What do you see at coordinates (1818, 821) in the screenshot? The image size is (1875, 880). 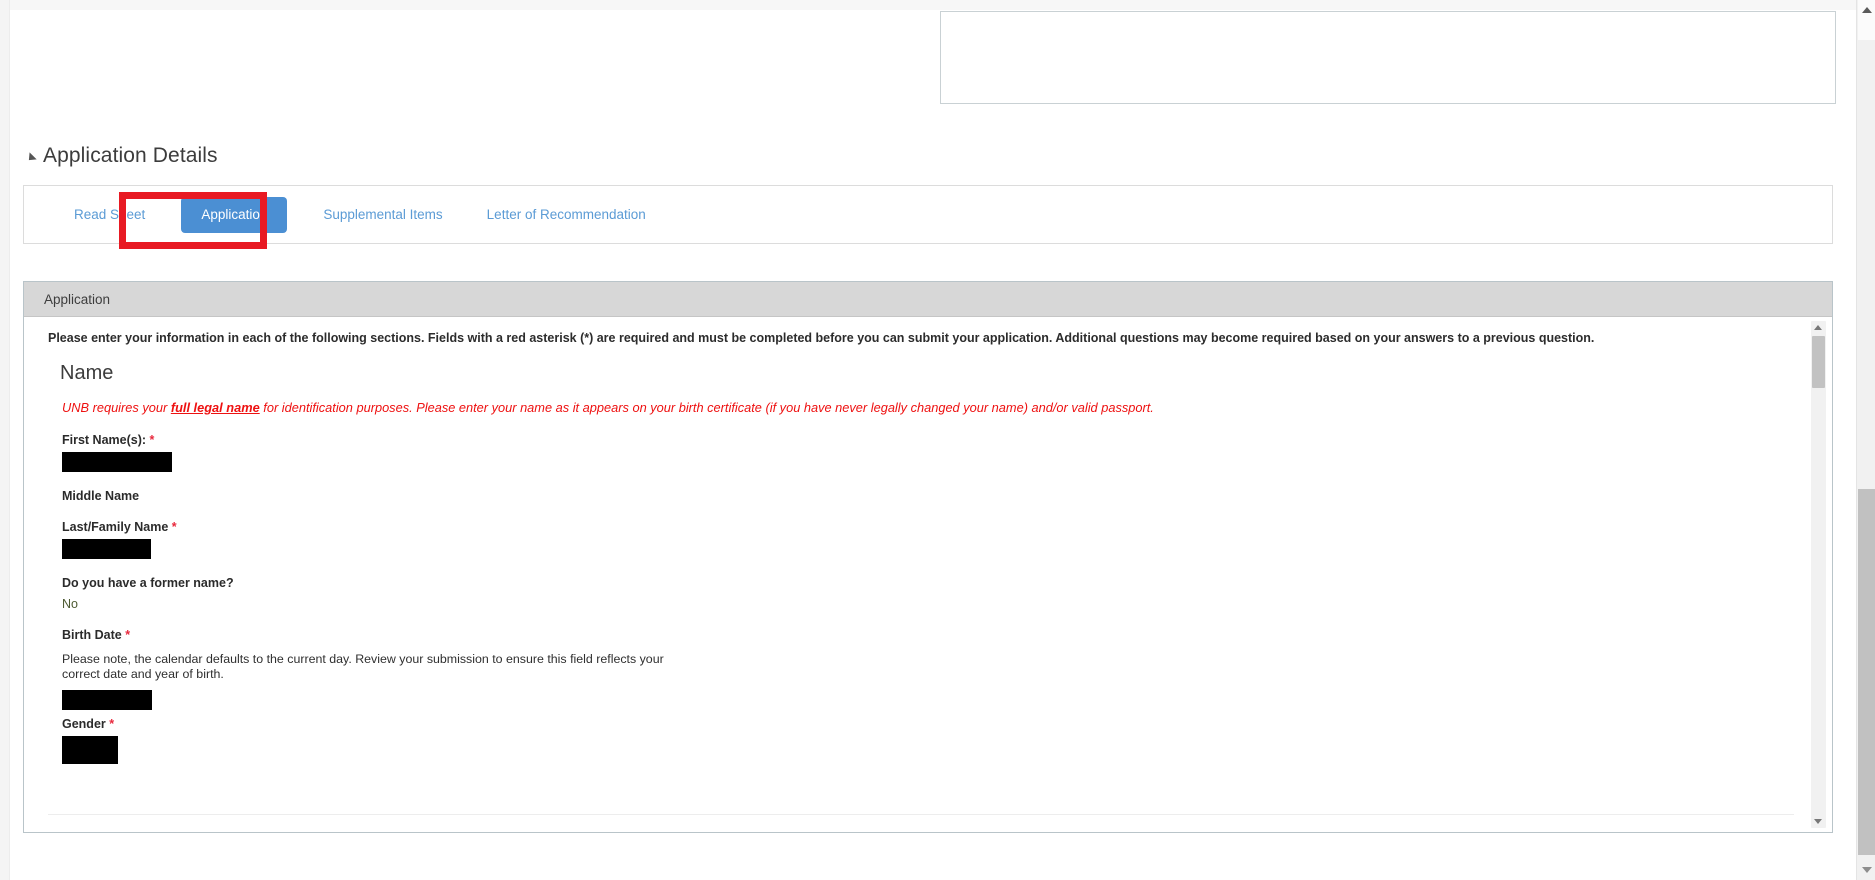 I see `scroll-down-arrow-icon` at bounding box center [1818, 821].